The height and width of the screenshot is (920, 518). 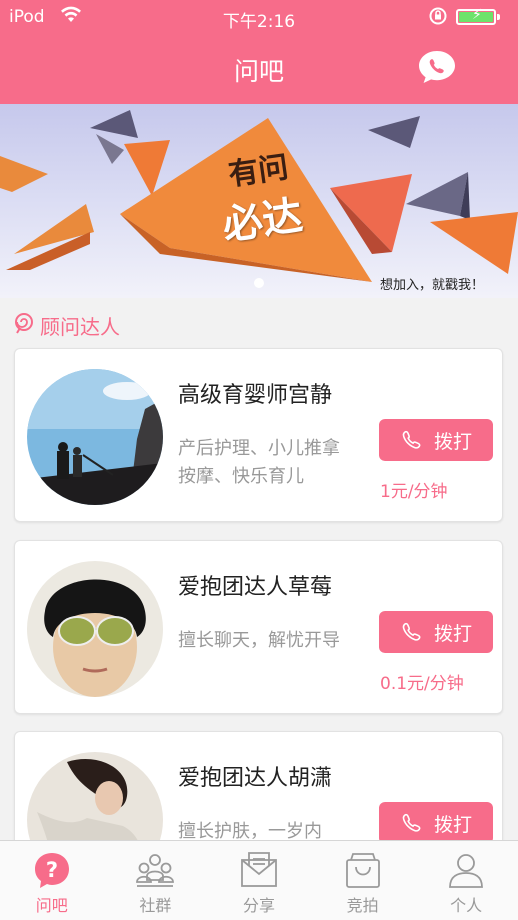 What do you see at coordinates (258, 905) in the screenshot?
I see `tab-label: 分享` at bounding box center [258, 905].